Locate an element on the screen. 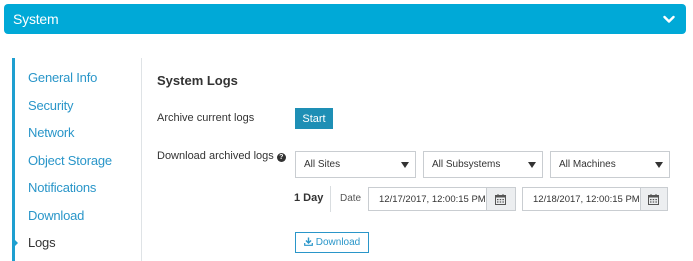 The height and width of the screenshot is (261, 693). section-title: System Logs is located at coordinates (197, 80).